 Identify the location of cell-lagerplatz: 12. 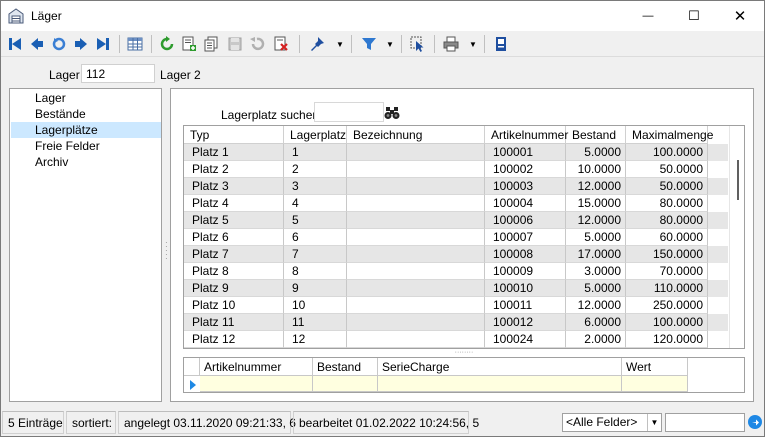
(315, 339).